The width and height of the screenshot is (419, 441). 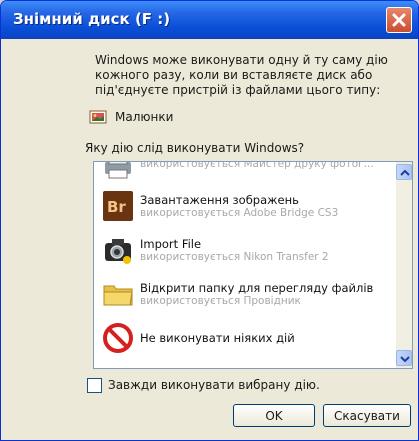 I want to click on action-subtitle: використовується Adobe Bridge CS3, so click(x=239, y=212).